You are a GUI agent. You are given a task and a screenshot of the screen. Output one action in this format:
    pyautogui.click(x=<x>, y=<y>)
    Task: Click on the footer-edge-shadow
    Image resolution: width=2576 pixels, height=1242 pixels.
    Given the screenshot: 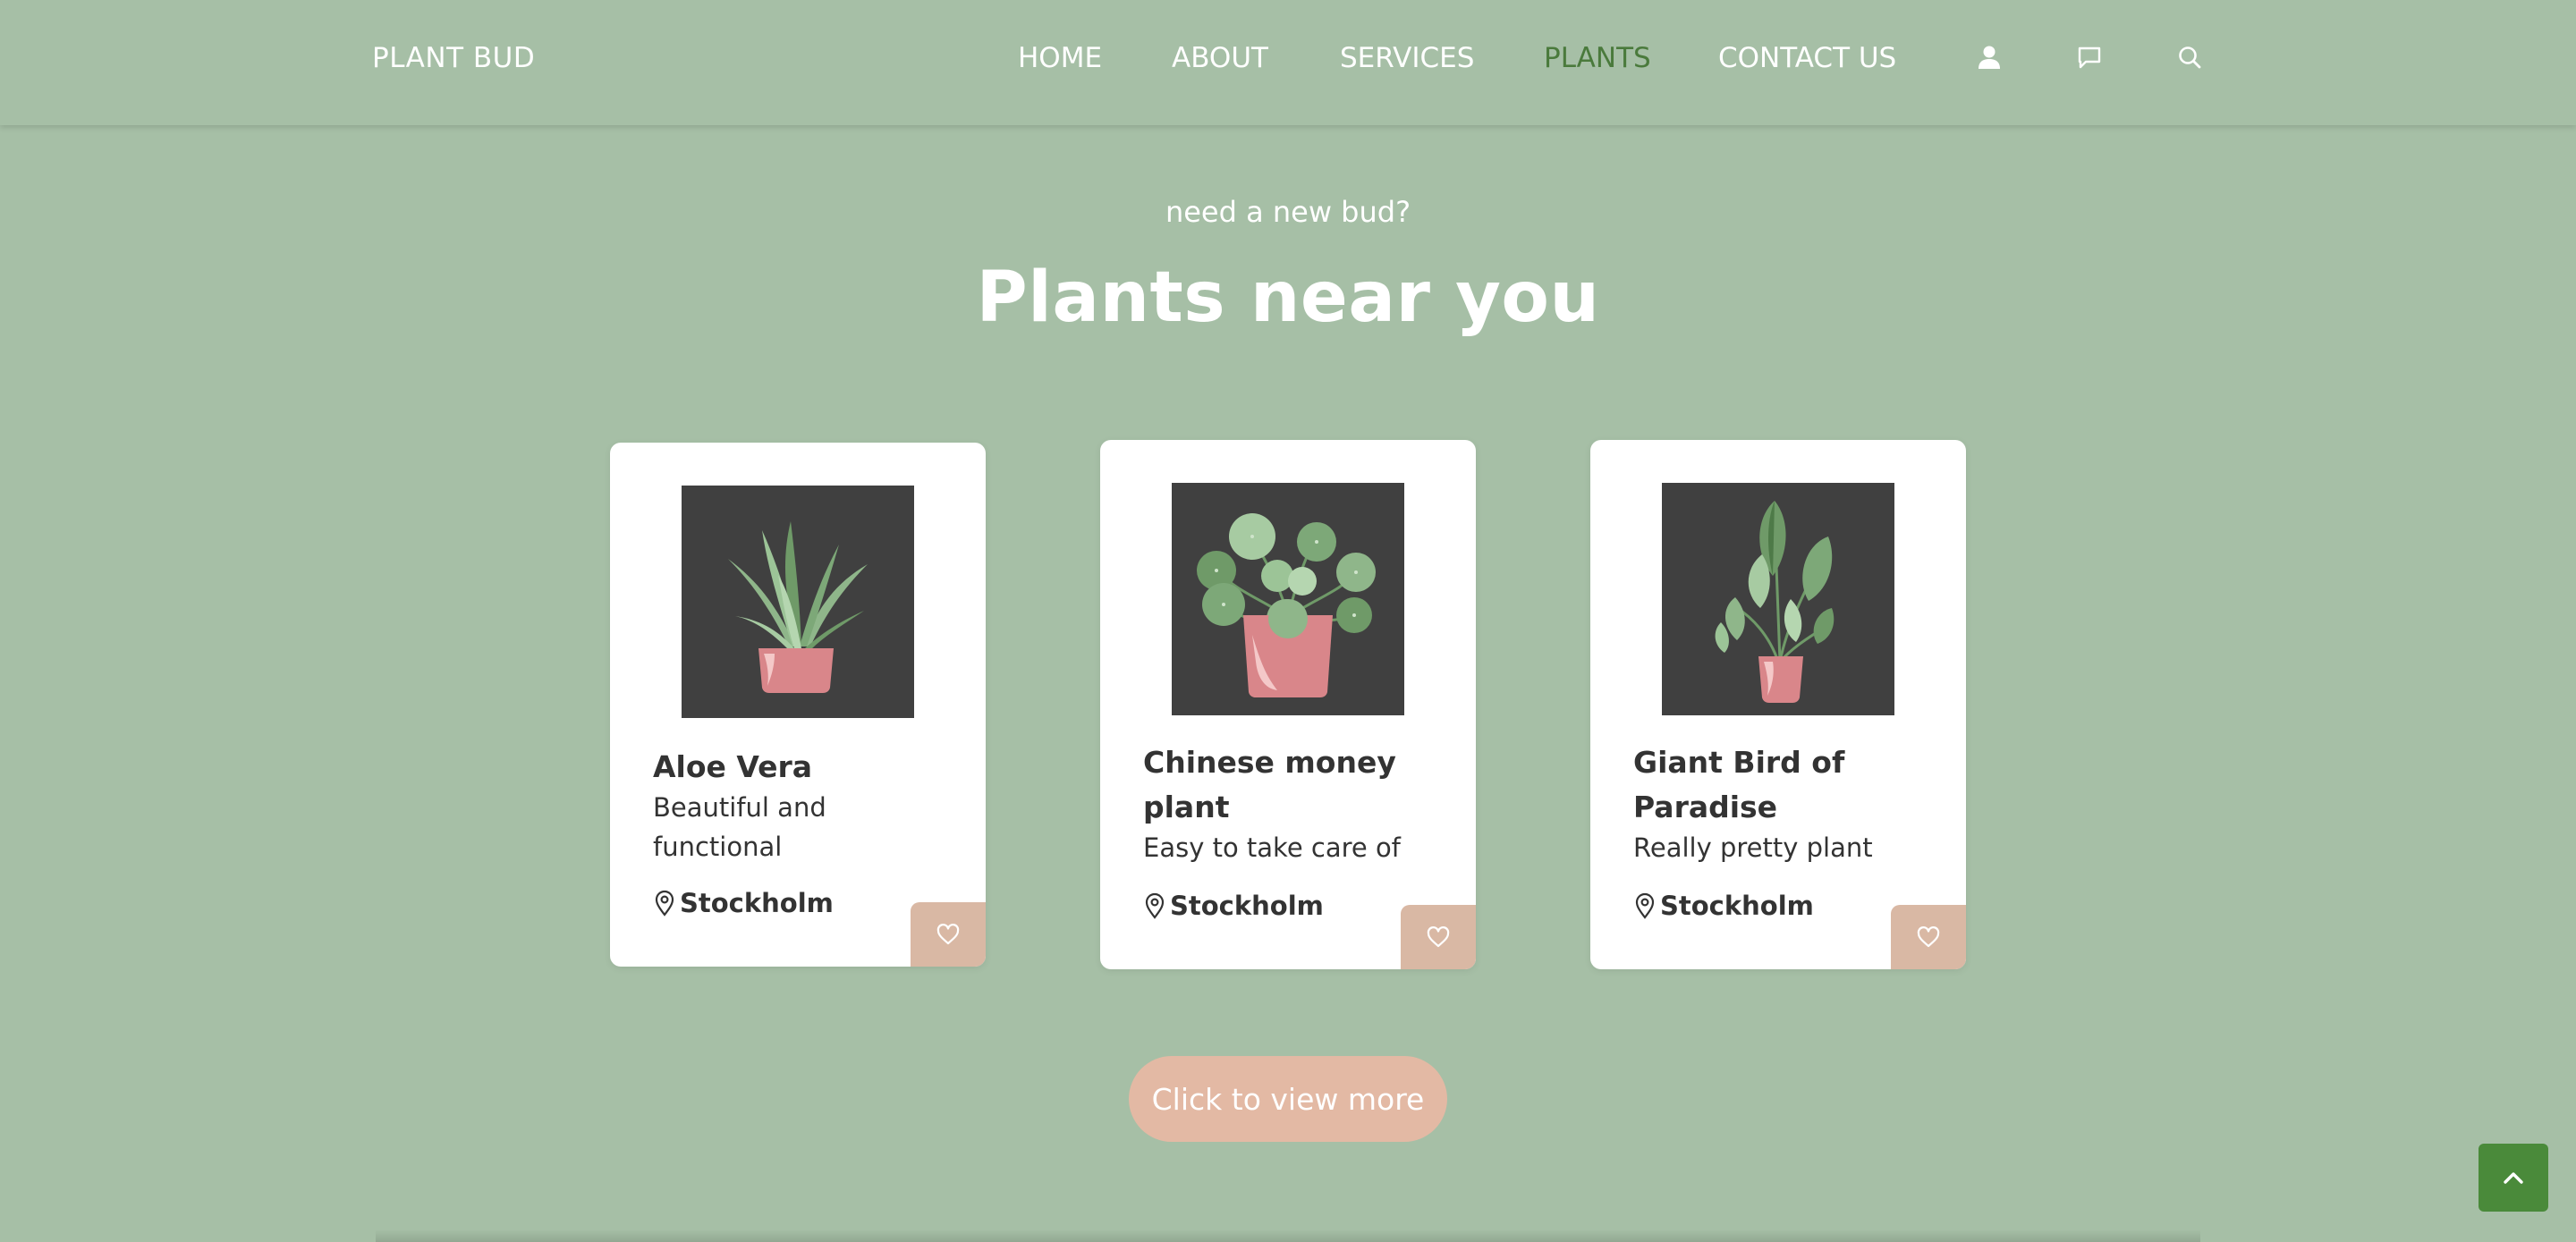 What is the action you would take?
    pyautogui.click(x=1288, y=1236)
    